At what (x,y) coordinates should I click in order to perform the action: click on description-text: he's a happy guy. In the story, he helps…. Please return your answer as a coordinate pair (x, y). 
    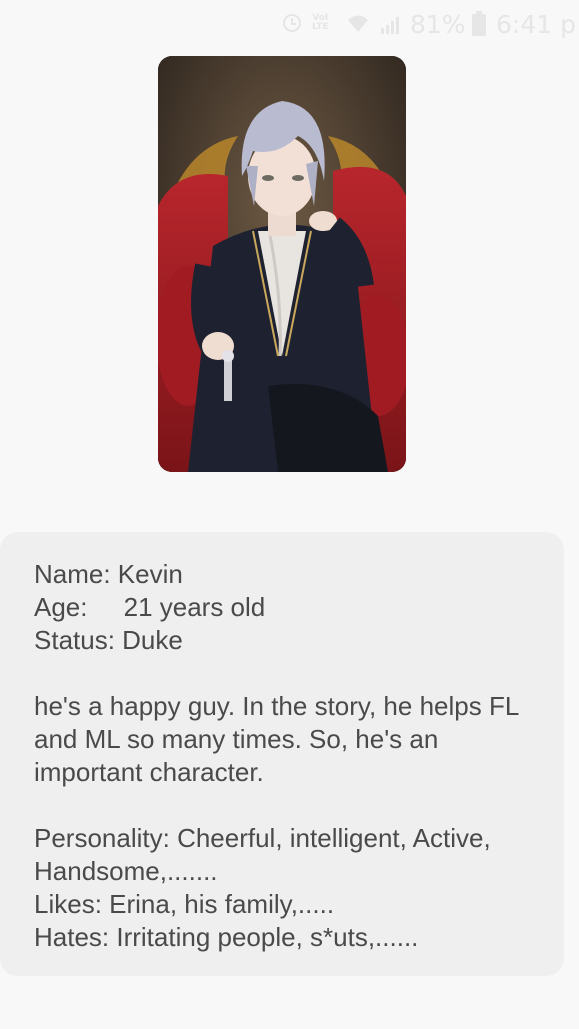
    Looking at the image, I should click on (276, 739).